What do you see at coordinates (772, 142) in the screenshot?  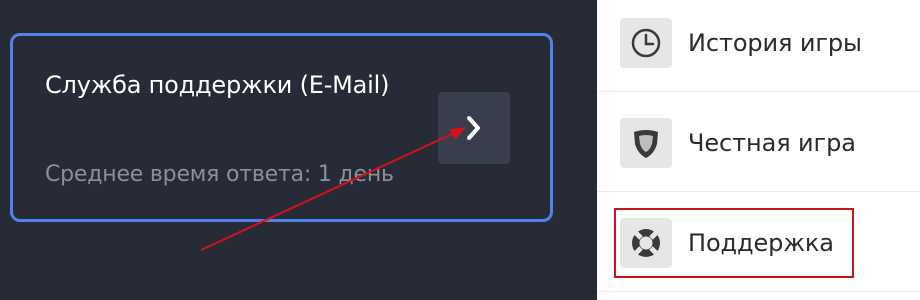 I see `menu-item-label: Честная игра` at bounding box center [772, 142].